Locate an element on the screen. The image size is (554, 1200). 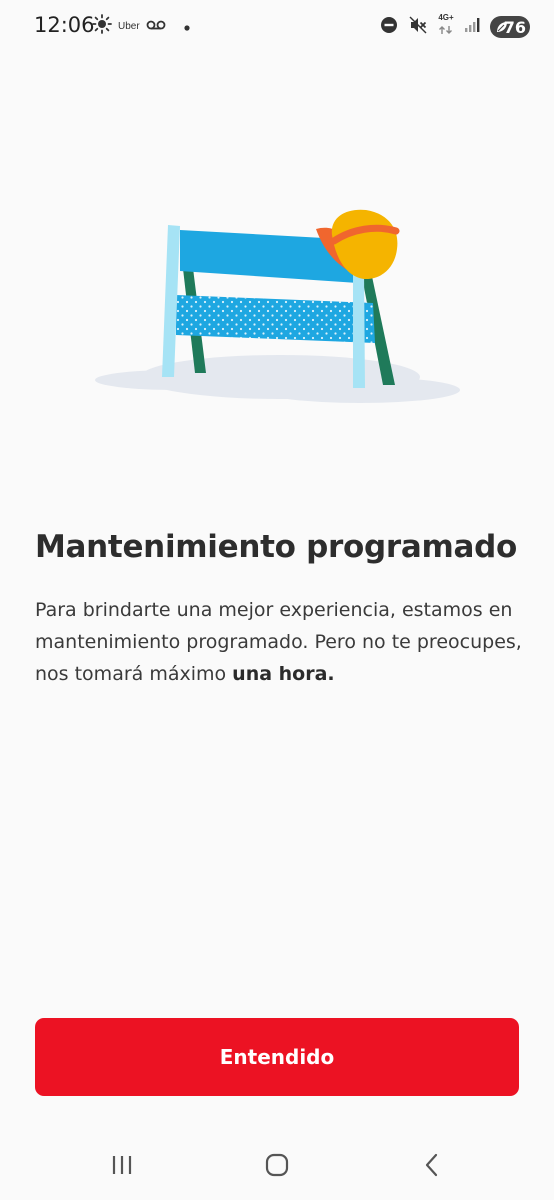
voicemail-icon is located at coordinates (156, 27).